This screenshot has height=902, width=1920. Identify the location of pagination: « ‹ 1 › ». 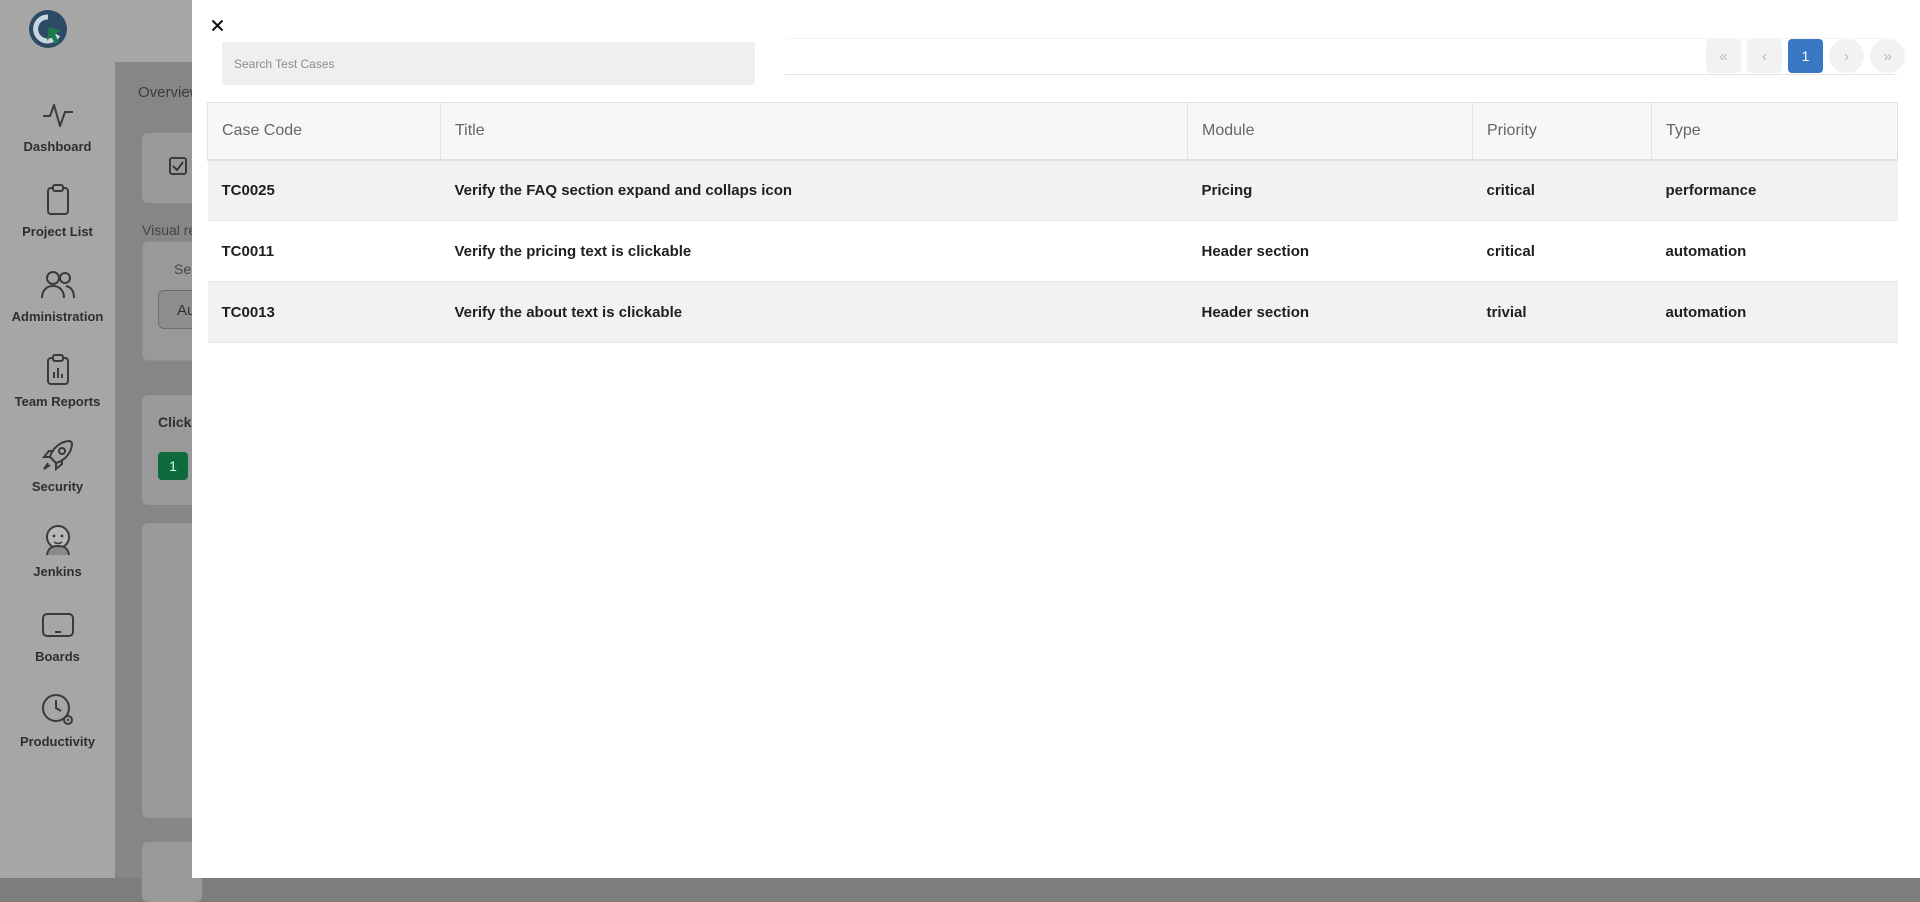
(1805, 56).